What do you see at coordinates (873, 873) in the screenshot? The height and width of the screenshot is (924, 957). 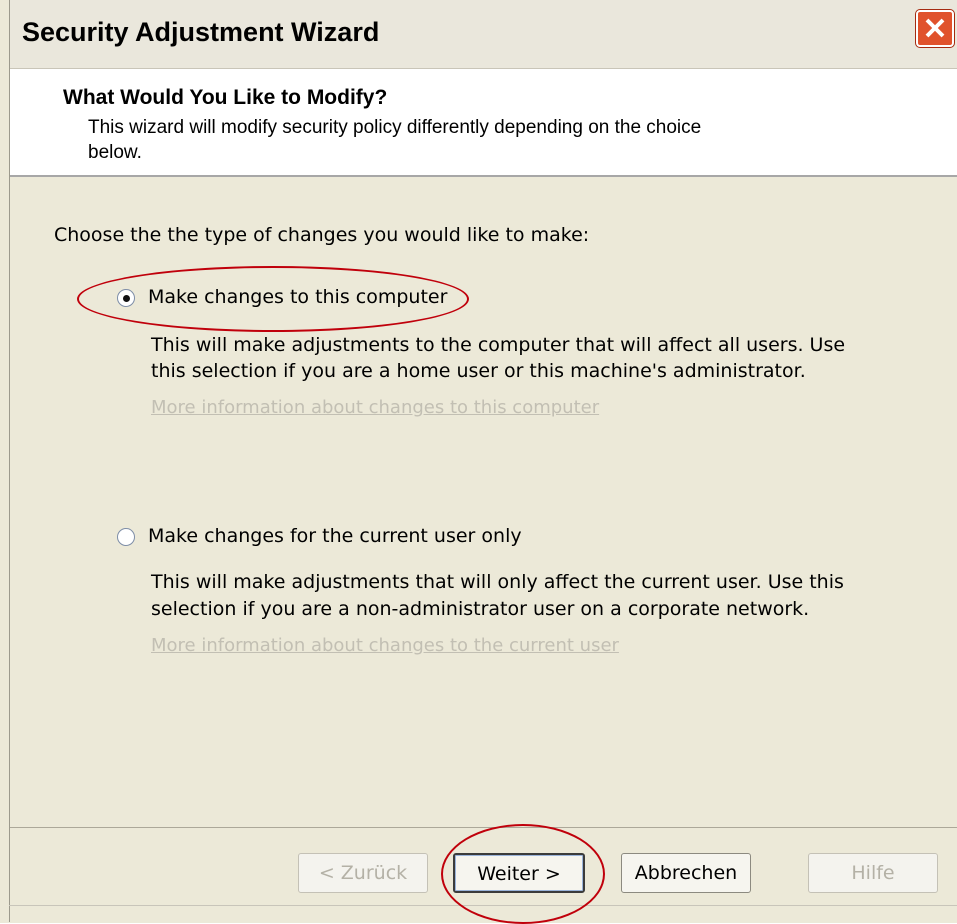 I see `help-button: Hilfe` at bounding box center [873, 873].